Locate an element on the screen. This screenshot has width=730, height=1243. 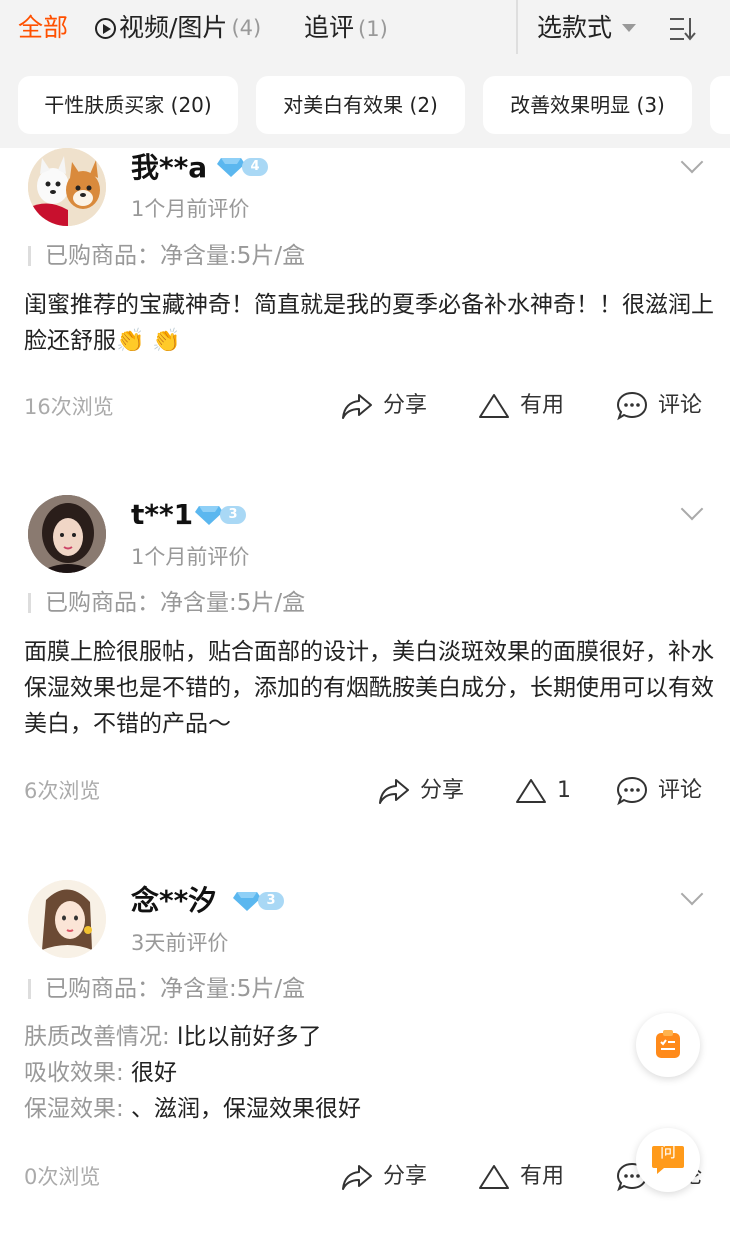
useful-button: 1 is located at coordinates (543, 791).